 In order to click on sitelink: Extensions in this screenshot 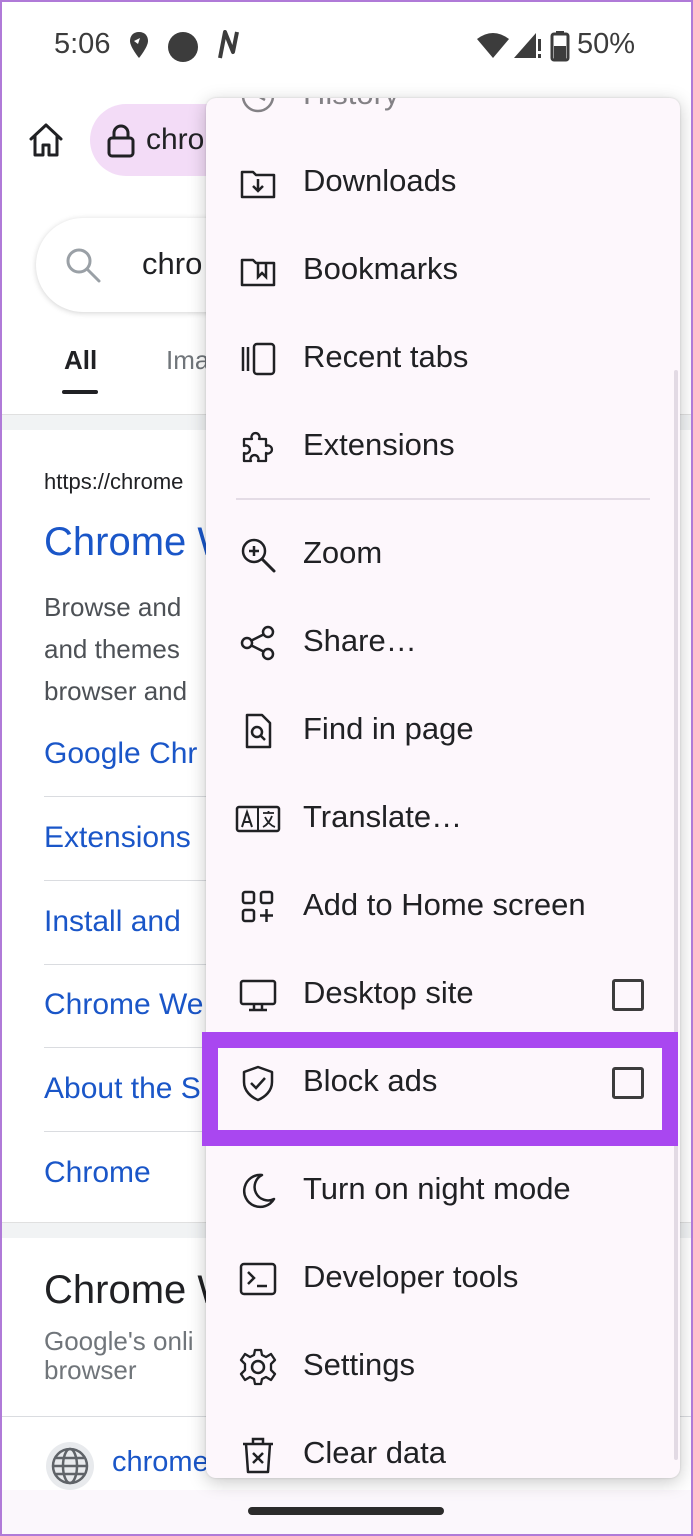, I will do `click(117, 838)`.